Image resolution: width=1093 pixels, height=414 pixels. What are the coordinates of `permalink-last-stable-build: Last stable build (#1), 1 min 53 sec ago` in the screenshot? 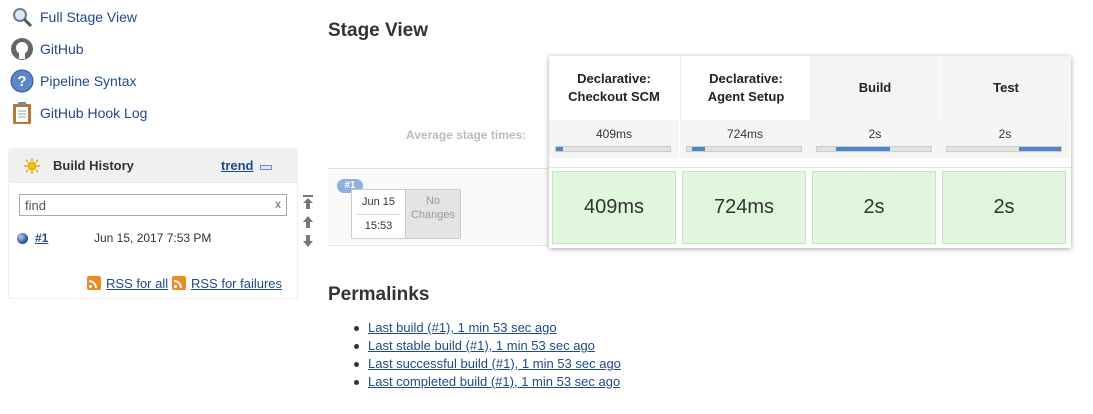 It's located at (481, 345).